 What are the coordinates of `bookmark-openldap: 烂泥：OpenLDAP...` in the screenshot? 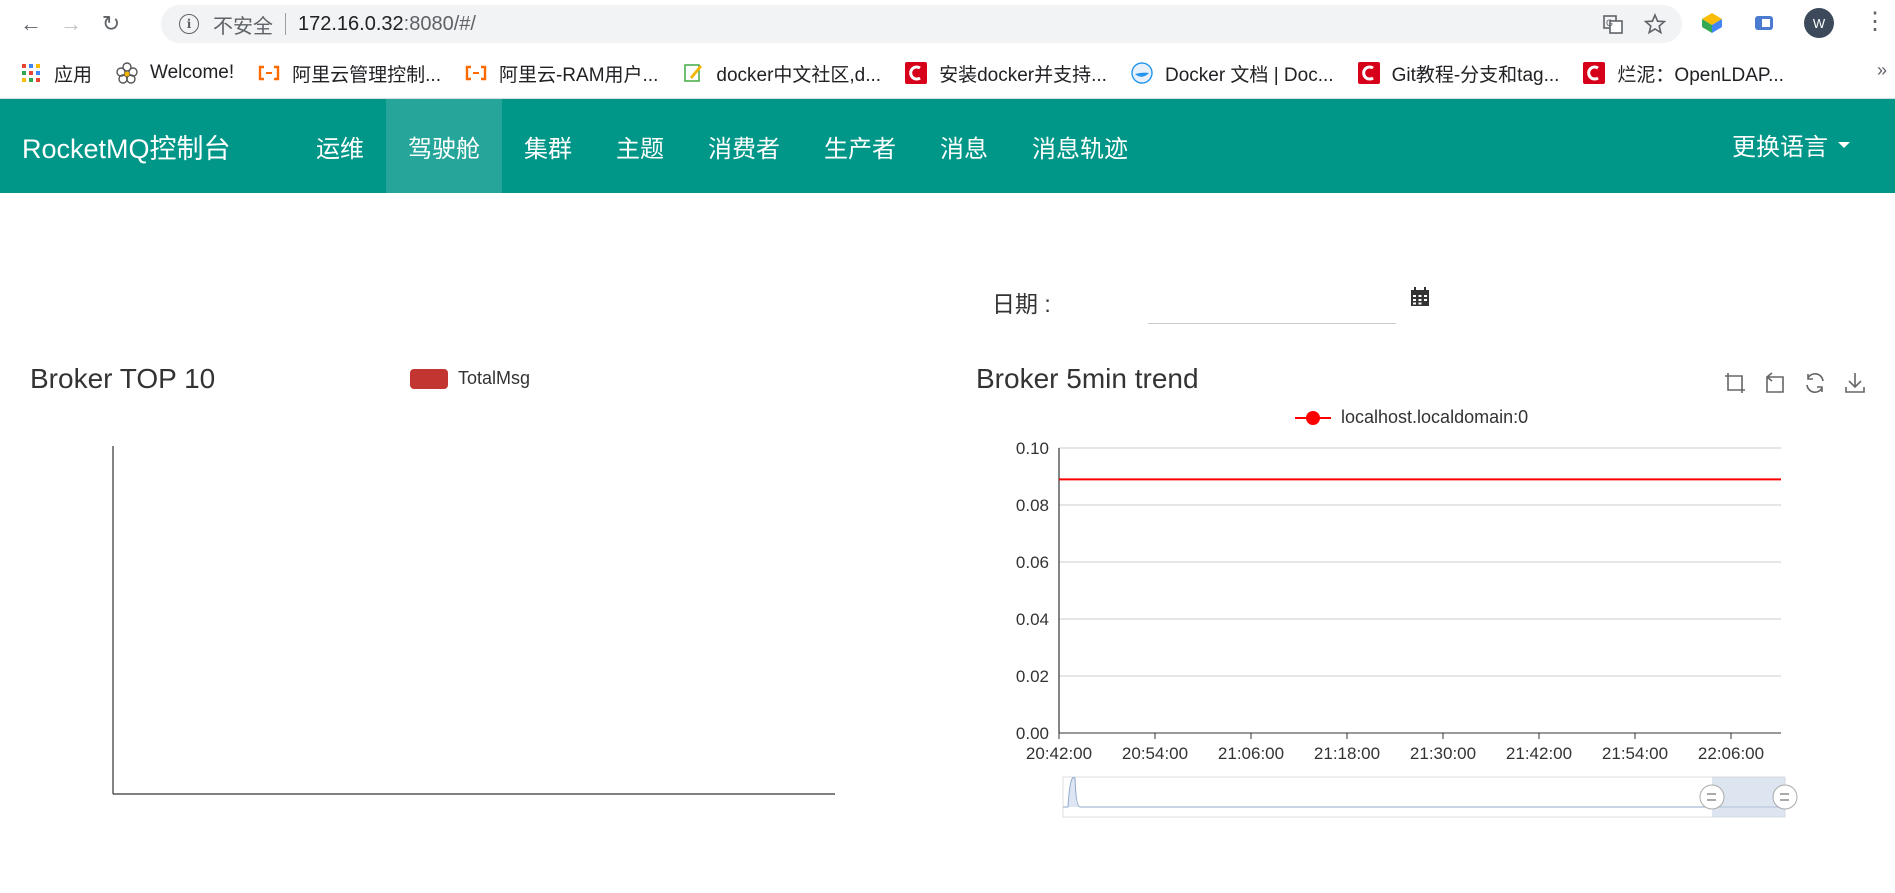 It's located at (1683, 73).